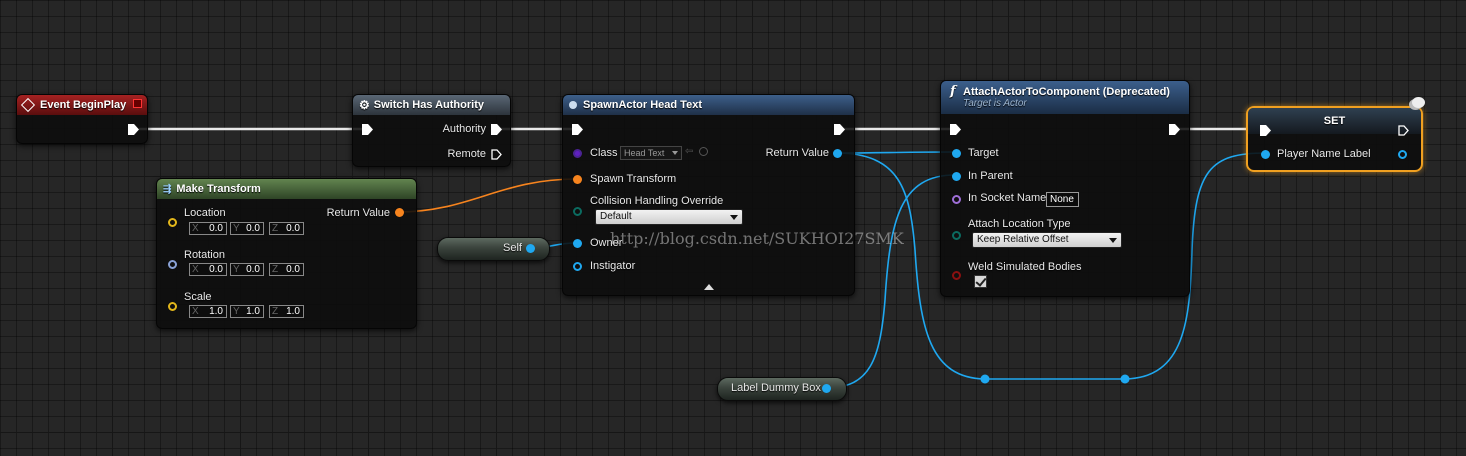 This screenshot has height=456, width=1466. Describe the element at coordinates (218, 189) in the screenshot. I see `make-transform-title: Make Transform` at that location.